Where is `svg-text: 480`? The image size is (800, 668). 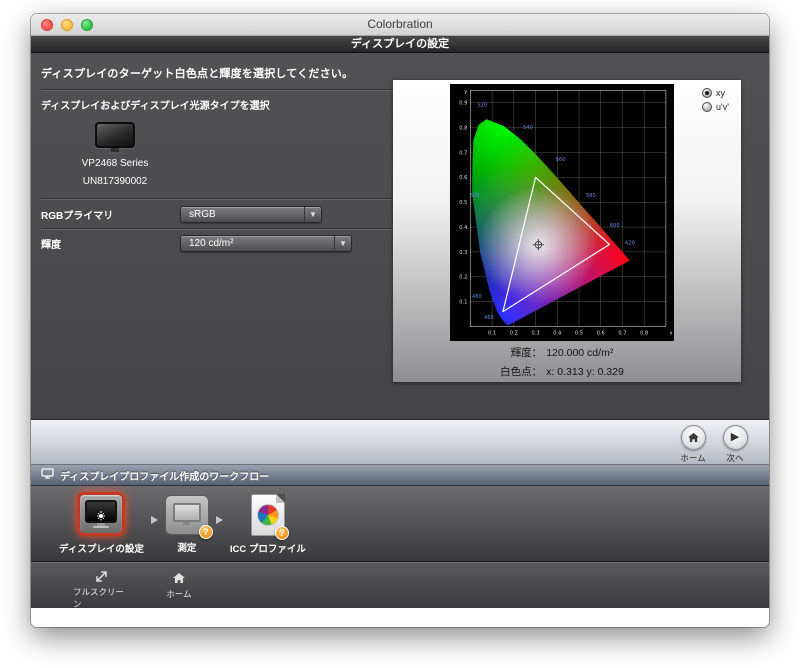 svg-text: 480 is located at coordinates (477, 297).